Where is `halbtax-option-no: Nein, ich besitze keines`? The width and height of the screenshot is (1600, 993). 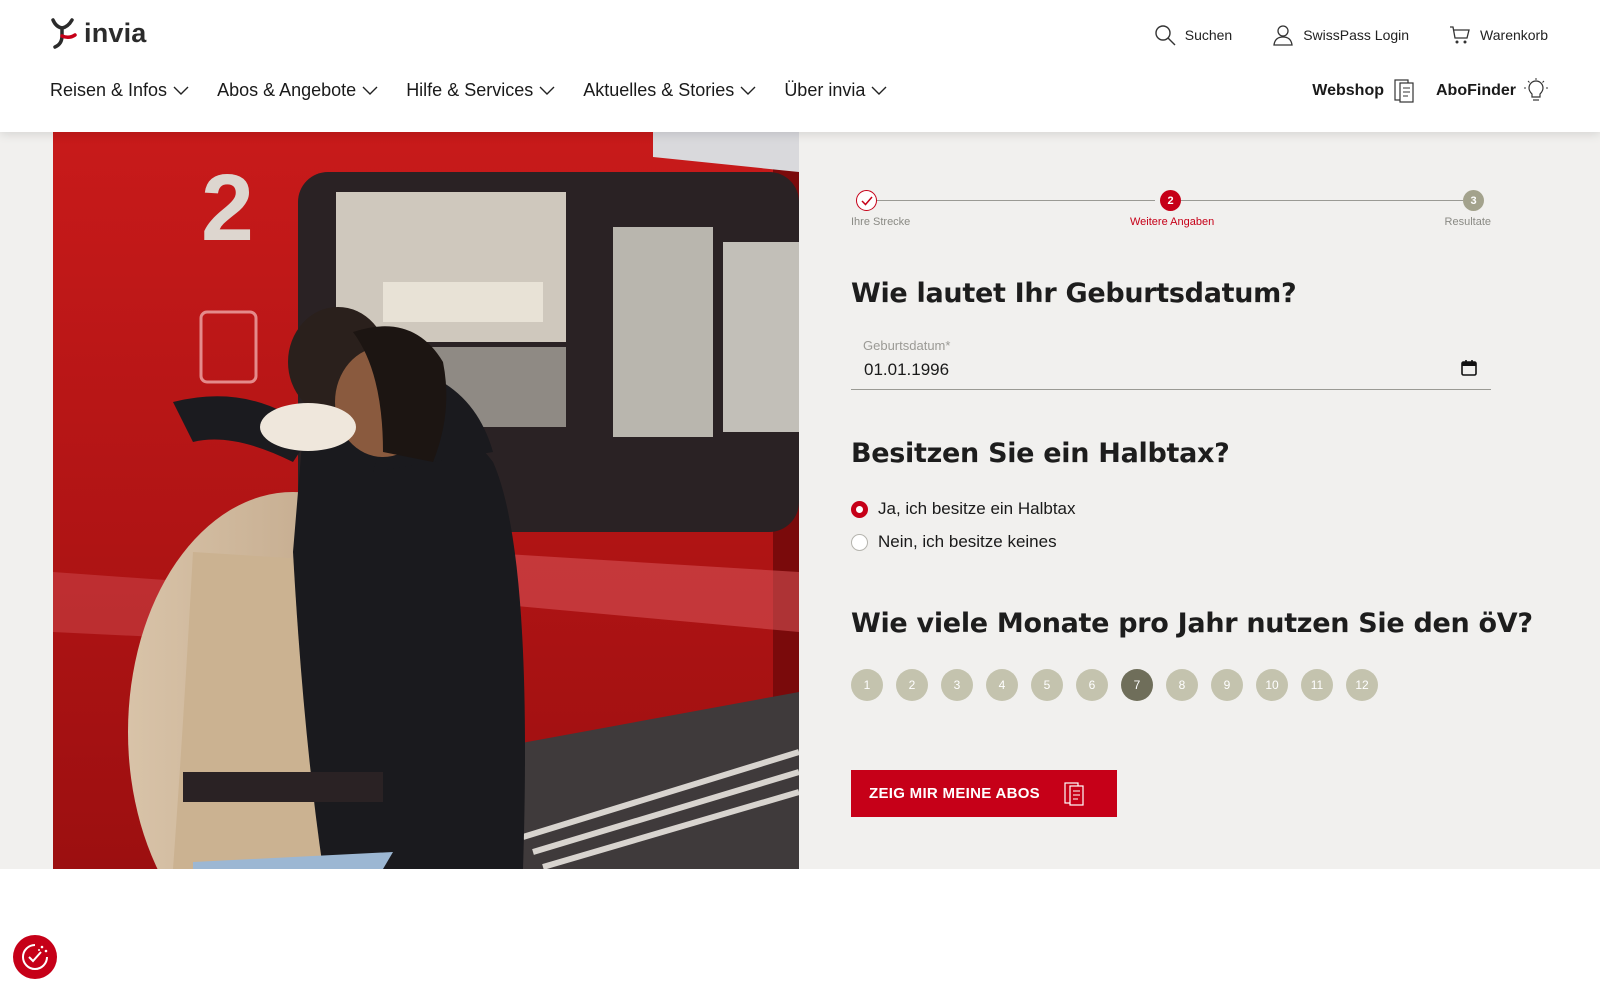 halbtax-option-no: Nein, ich besitze keines is located at coordinates (954, 542).